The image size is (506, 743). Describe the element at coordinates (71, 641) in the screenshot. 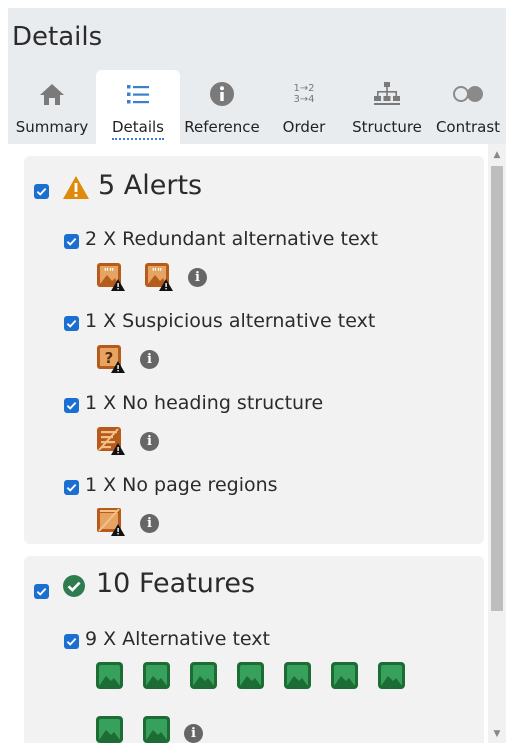

I see `feature-alt-text-checkbox` at that location.